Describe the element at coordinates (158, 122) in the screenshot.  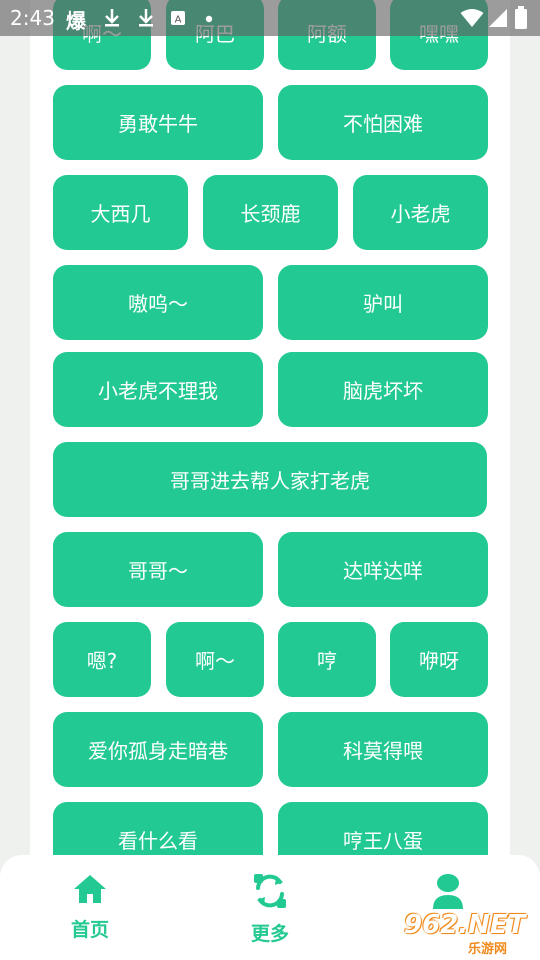
I see `sound-button: 勇敢牛牛` at that location.